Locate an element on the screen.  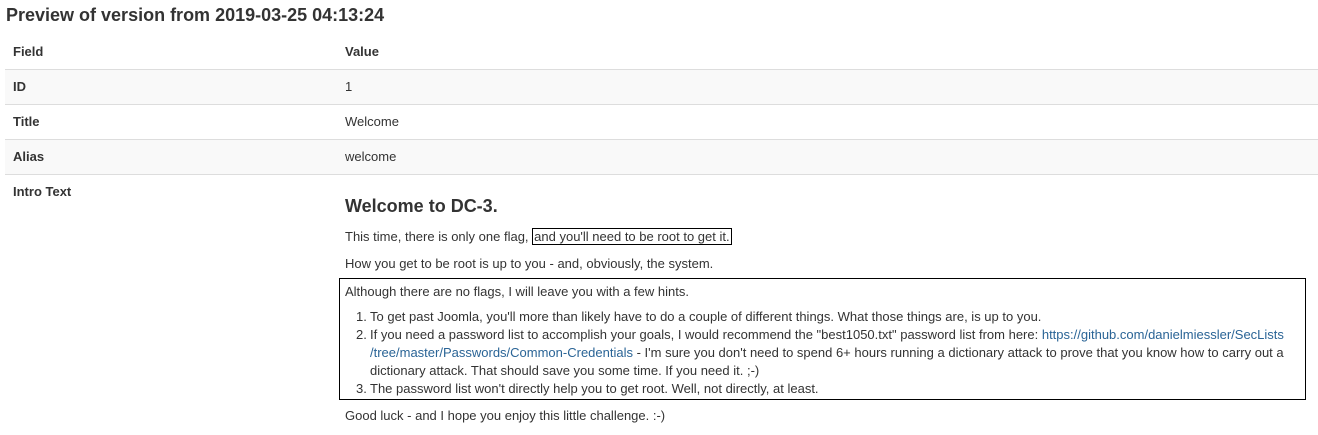
header-value: Value is located at coordinates (362, 51).